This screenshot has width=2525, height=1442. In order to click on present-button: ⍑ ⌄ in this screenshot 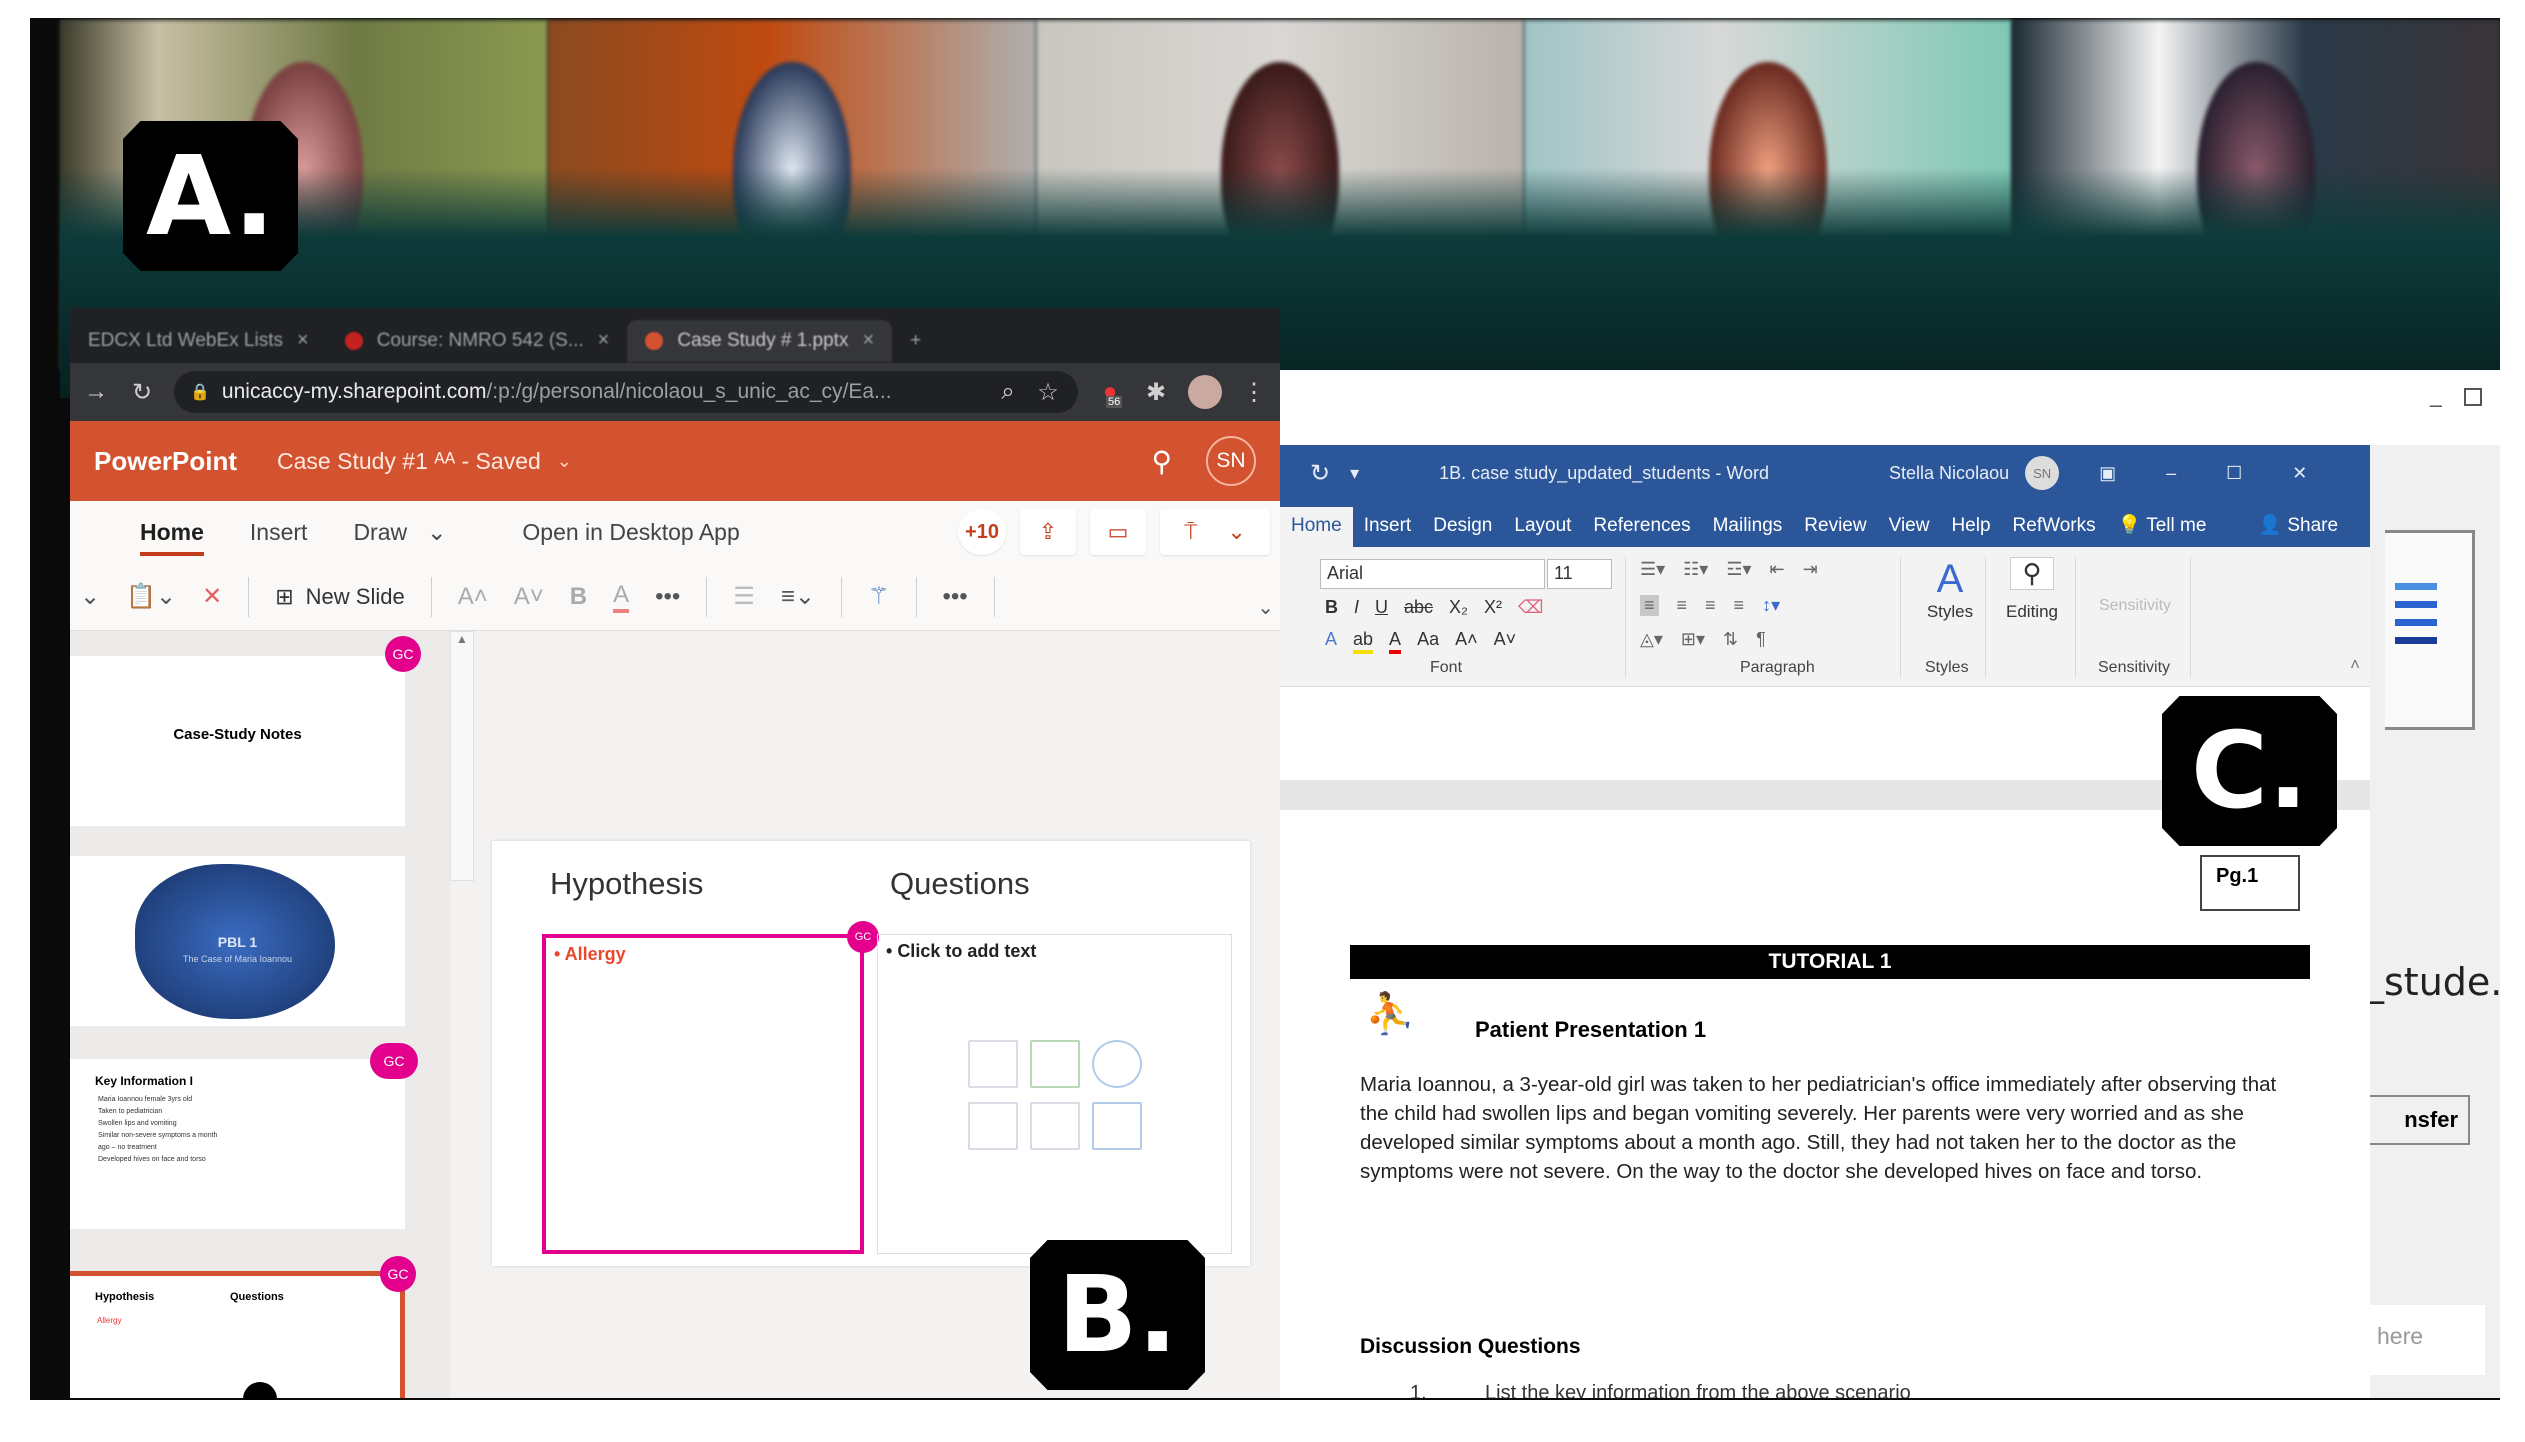, I will do `click(1215, 532)`.